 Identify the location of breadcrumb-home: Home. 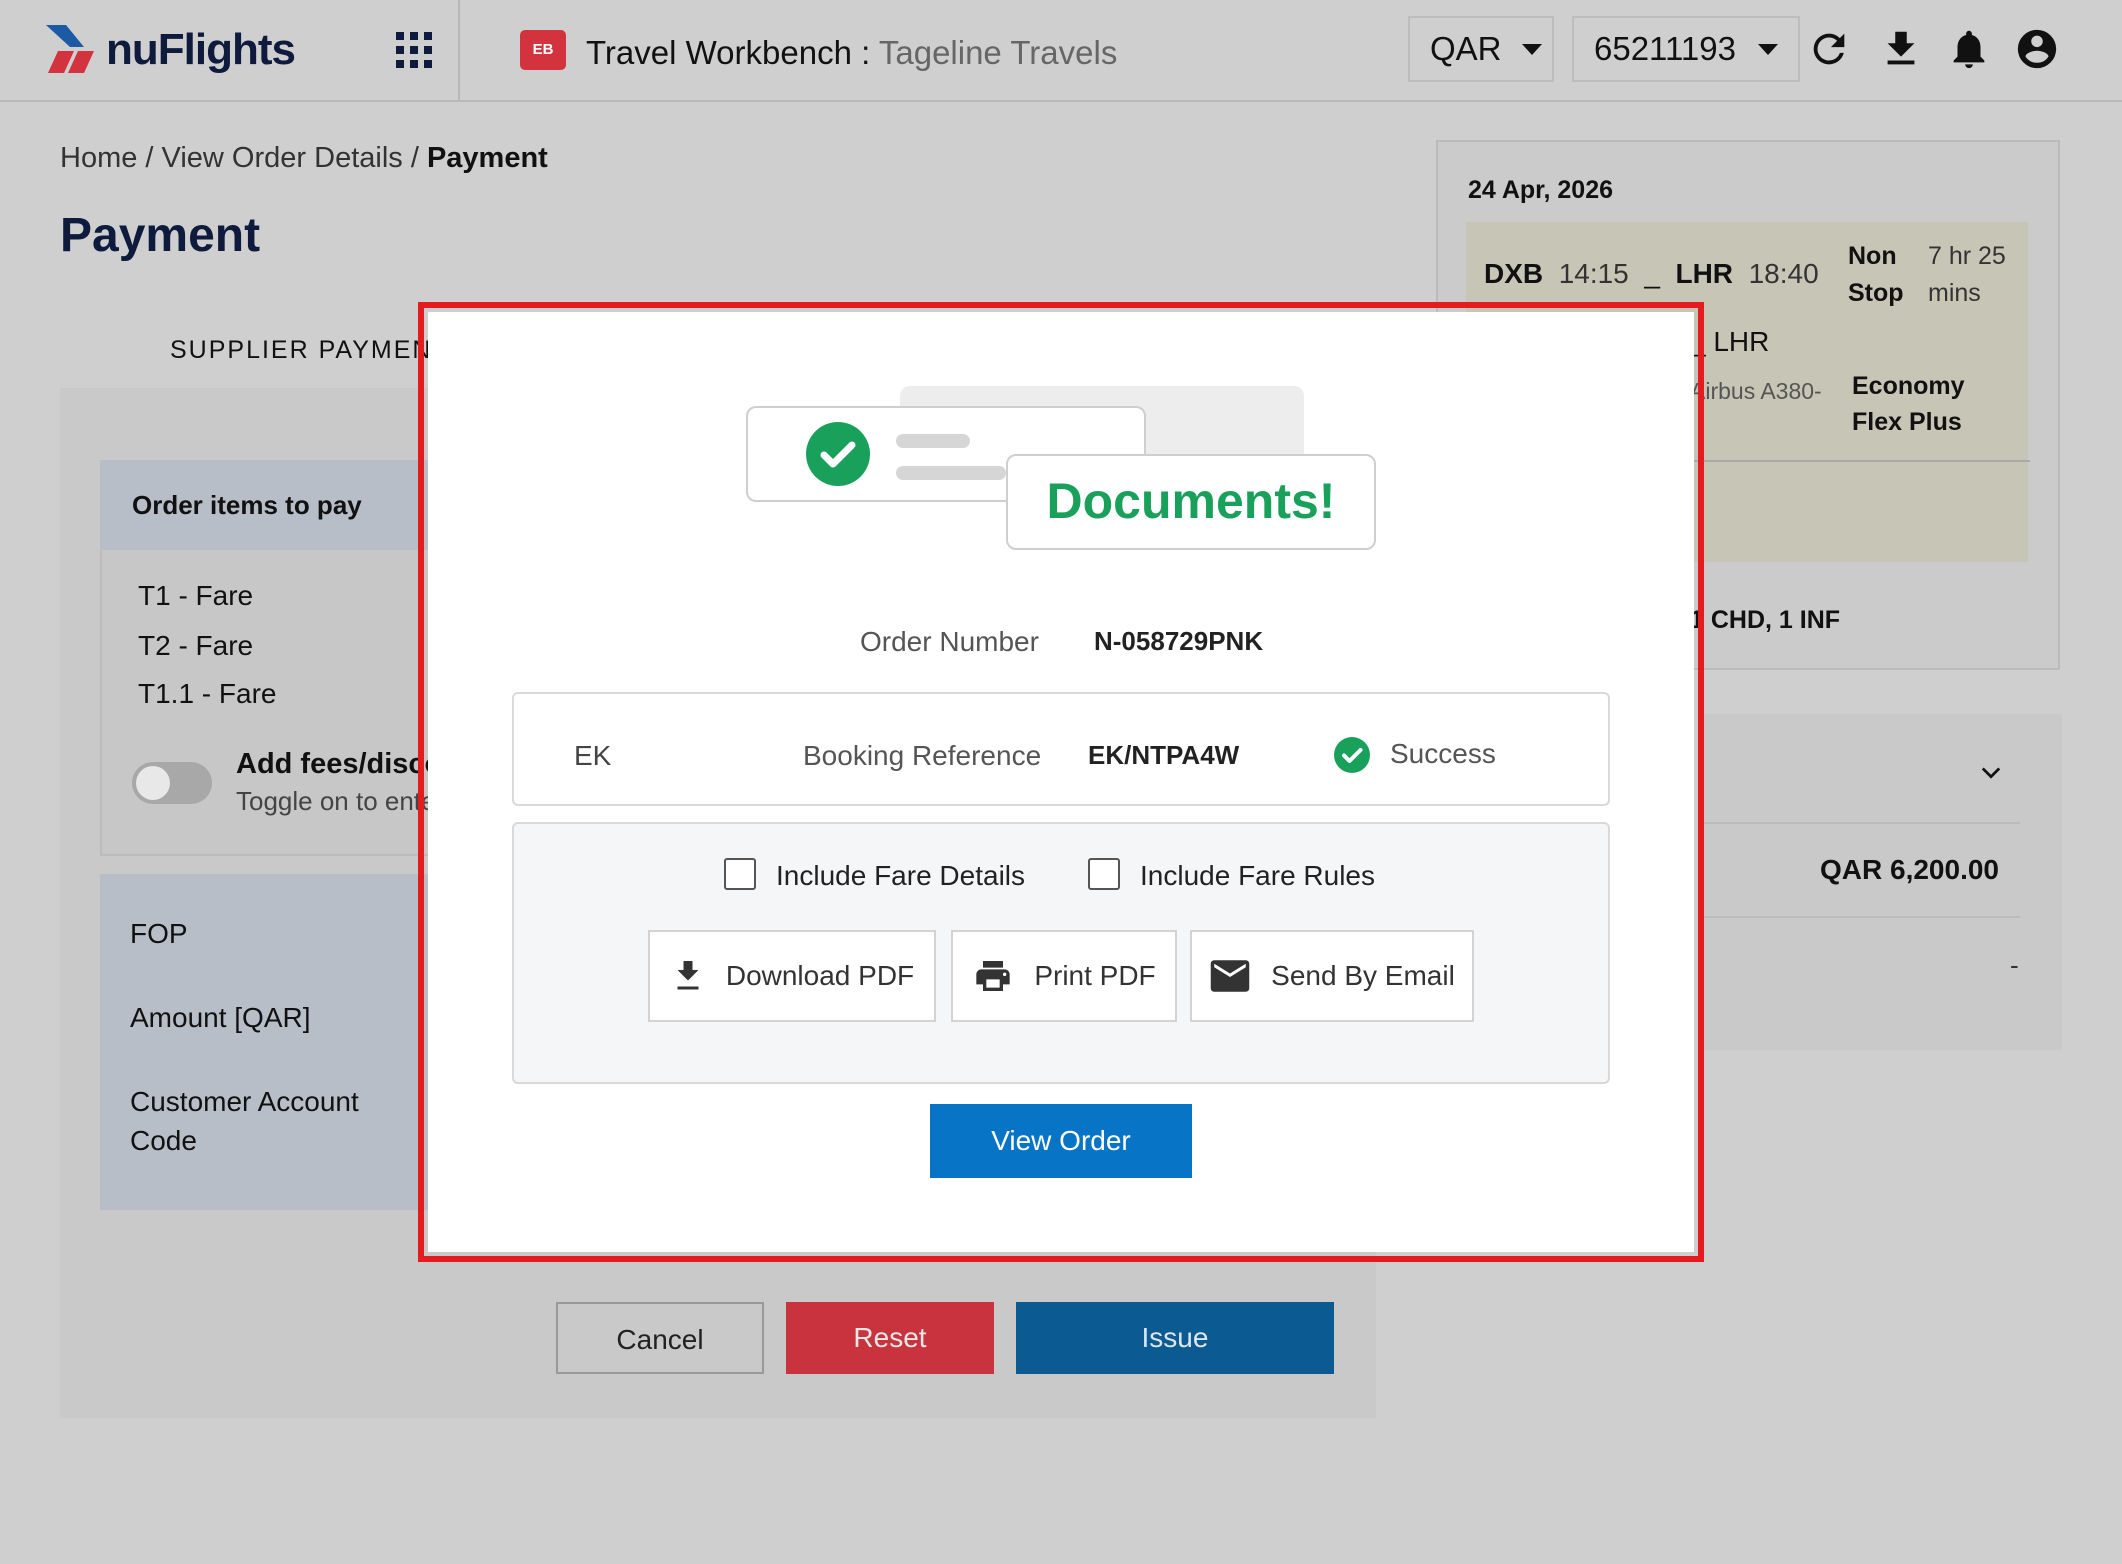
(98, 158).